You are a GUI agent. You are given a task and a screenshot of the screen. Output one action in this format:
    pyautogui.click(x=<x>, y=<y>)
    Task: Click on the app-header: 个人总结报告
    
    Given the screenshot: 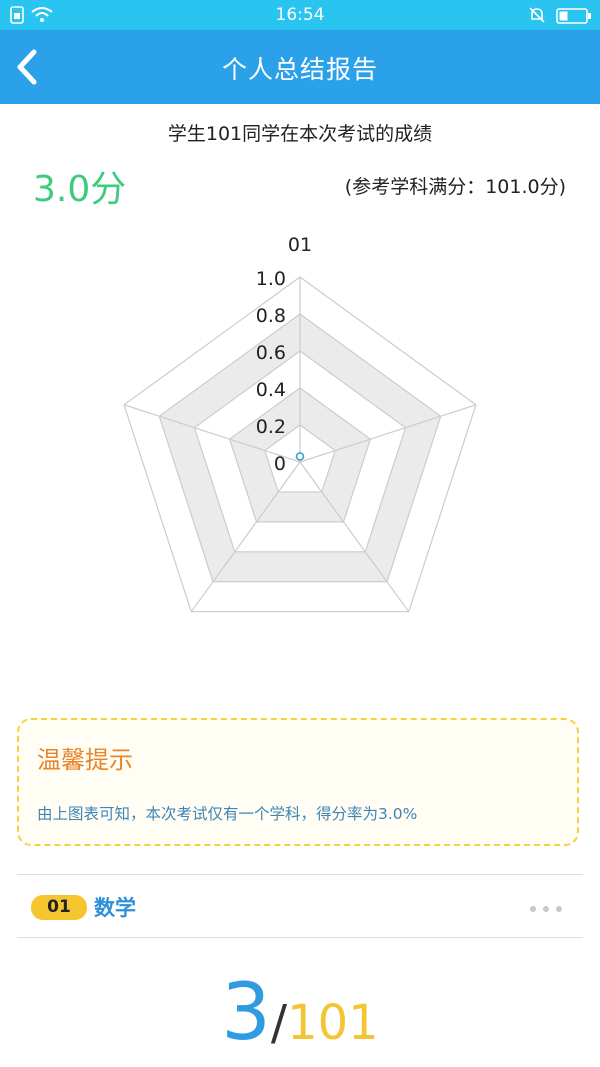 What is the action you would take?
    pyautogui.click(x=300, y=67)
    